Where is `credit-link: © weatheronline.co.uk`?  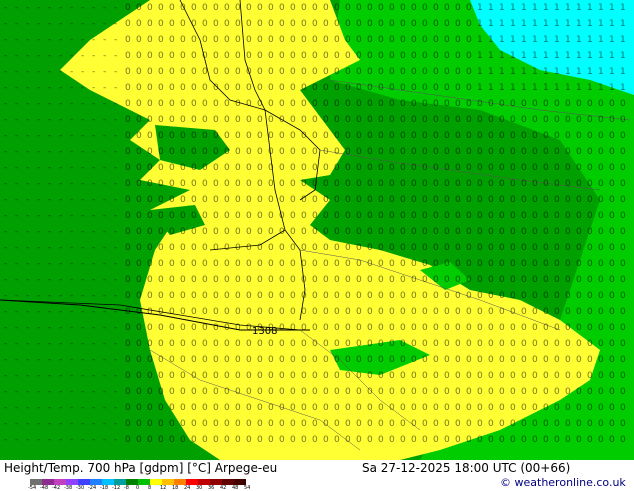 credit-link: © weatheronline.co.uk is located at coordinates (563, 482).